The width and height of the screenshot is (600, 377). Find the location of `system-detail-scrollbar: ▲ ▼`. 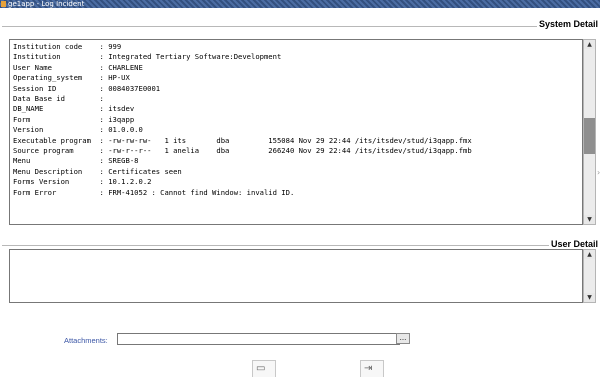

system-detail-scrollbar: ▲ ▼ is located at coordinates (589, 132).